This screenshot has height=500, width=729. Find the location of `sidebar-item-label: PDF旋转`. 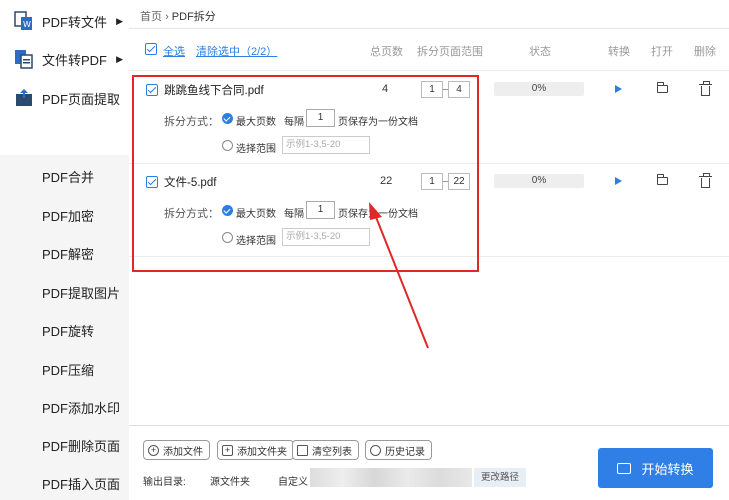

sidebar-item-label: PDF旋转 is located at coordinates (68, 331).